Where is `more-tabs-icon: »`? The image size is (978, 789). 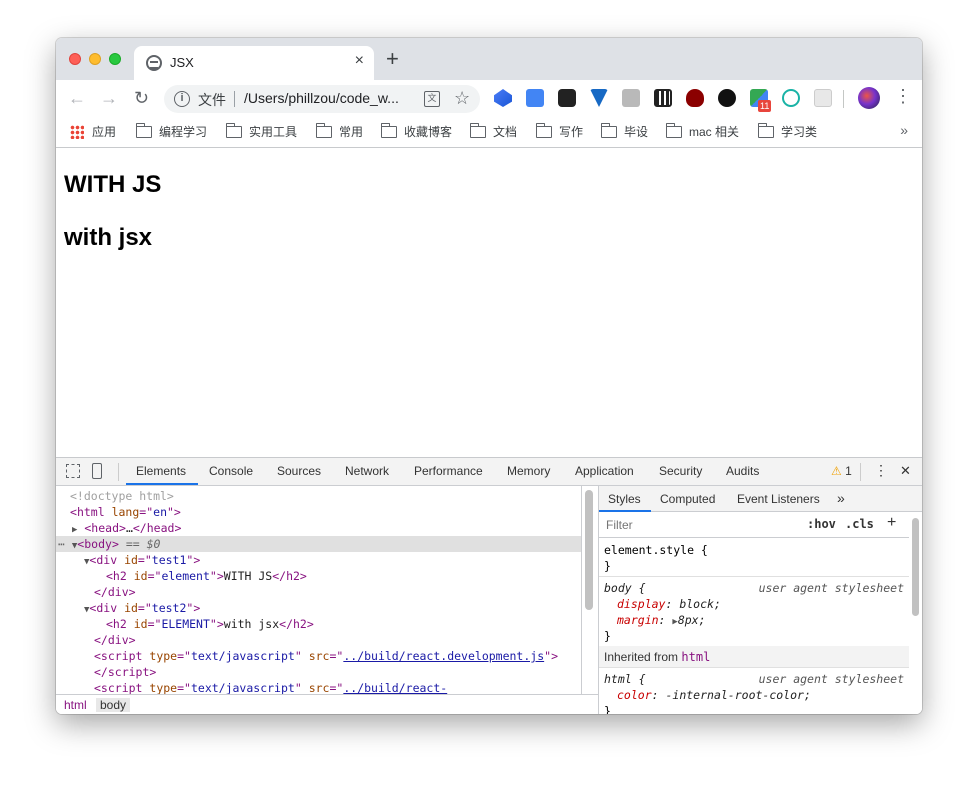 more-tabs-icon: » is located at coordinates (841, 498).